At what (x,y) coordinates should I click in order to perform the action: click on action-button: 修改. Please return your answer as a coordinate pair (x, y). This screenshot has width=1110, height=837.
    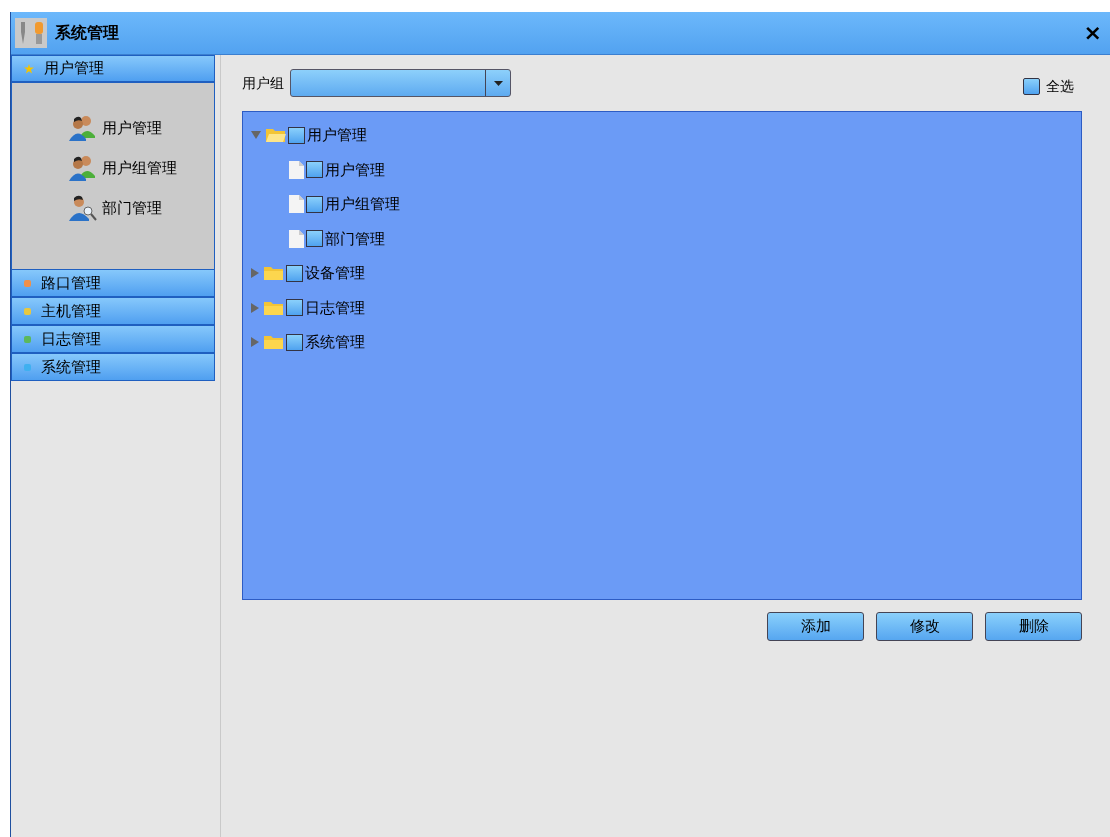
    Looking at the image, I should click on (924, 626).